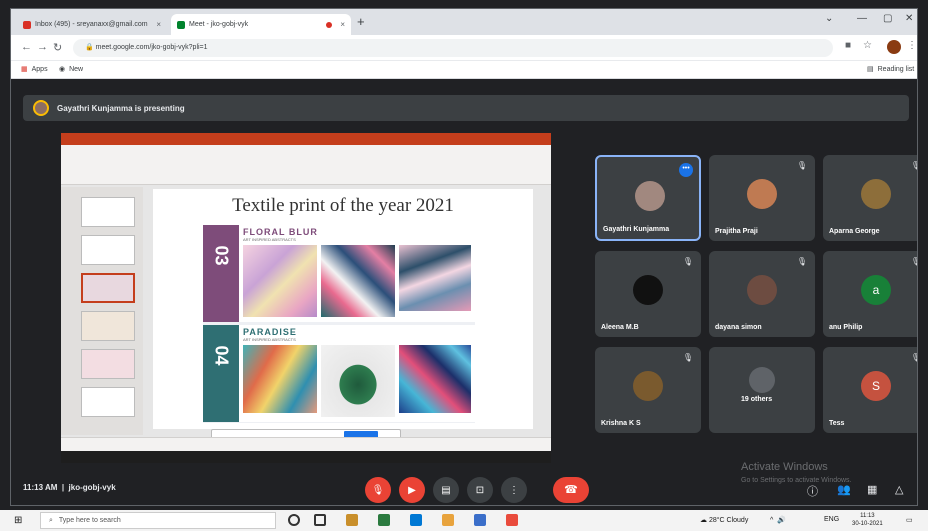 This screenshot has width=928, height=531. What do you see at coordinates (648, 198) in the screenshot?
I see `participant-tile: ••• Gayathri Kunjamma` at bounding box center [648, 198].